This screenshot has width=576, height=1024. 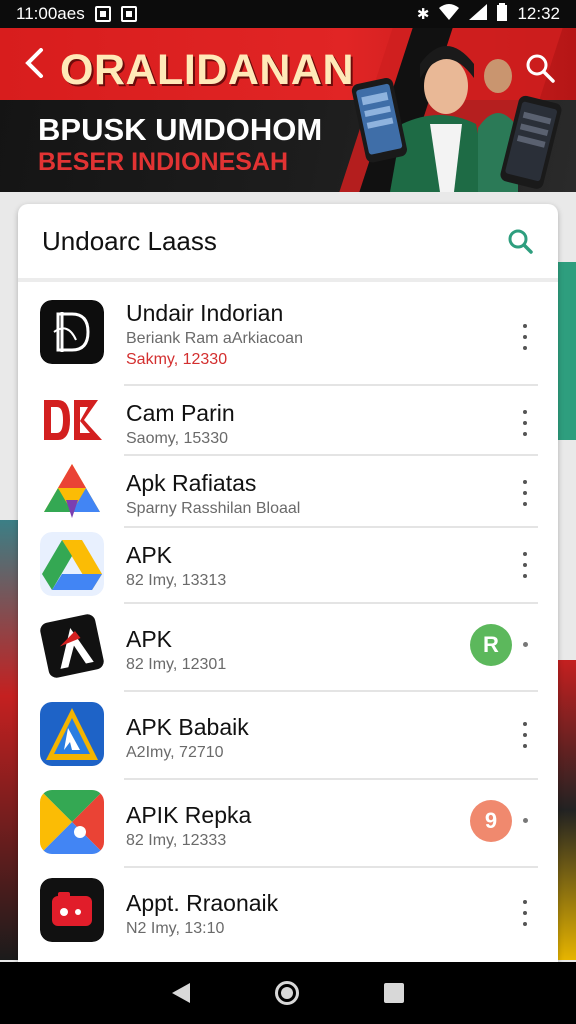 I want to click on battery-icon, so click(x=502, y=14).